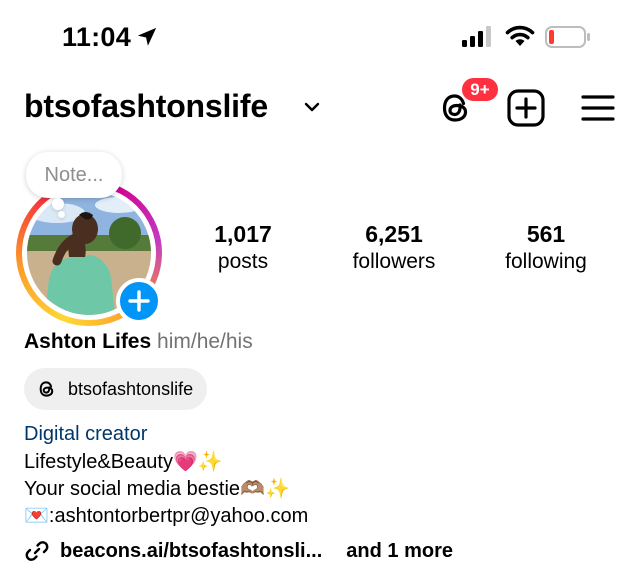 This screenshot has height=574, width=640. What do you see at coordinates (243, 261) in the screenshot?
I see `stat-label: posts` at bounding box center [243, 261].